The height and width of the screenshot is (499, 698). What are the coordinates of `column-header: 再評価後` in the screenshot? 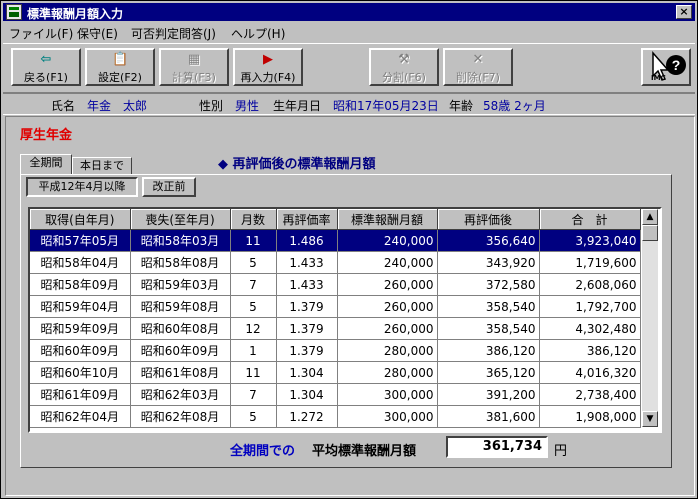 It's located at (488, 219).